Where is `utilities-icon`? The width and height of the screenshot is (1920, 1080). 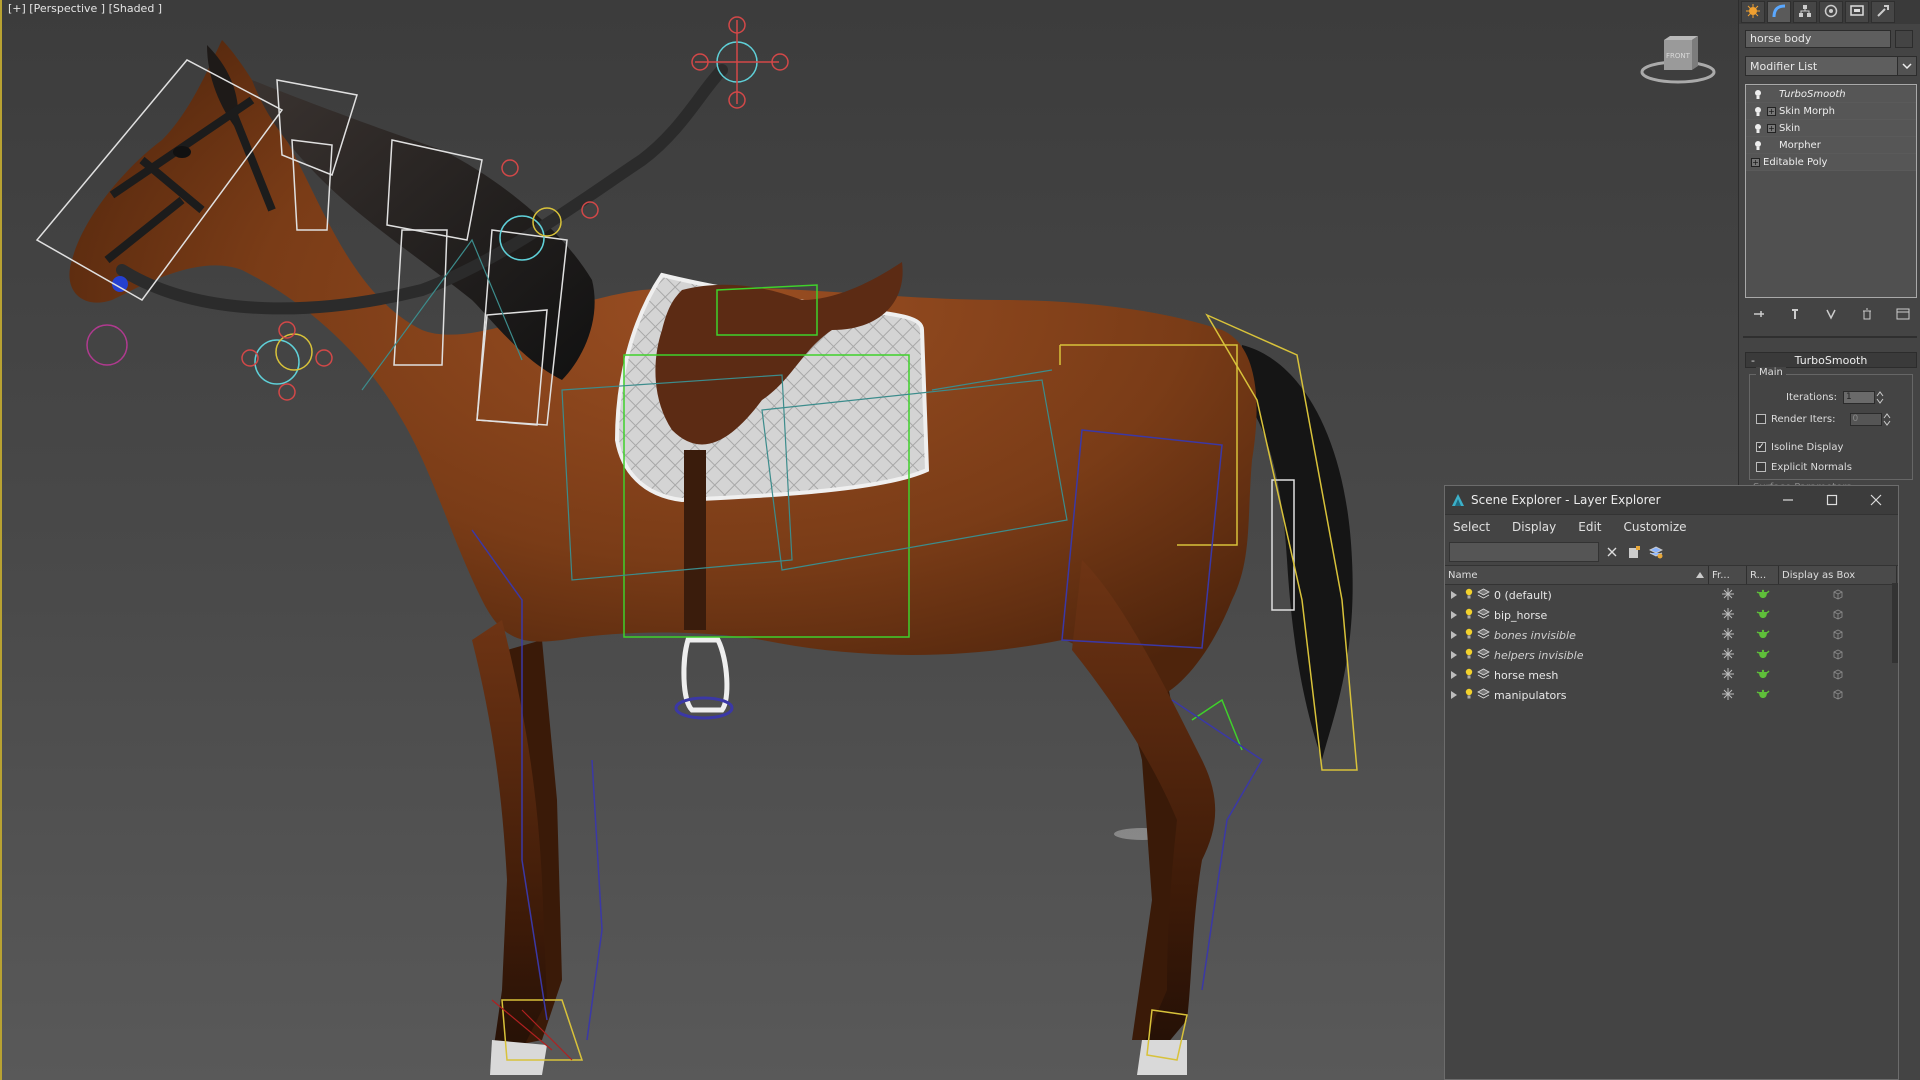
utilities-icon is located at coordinates (1883, 12).